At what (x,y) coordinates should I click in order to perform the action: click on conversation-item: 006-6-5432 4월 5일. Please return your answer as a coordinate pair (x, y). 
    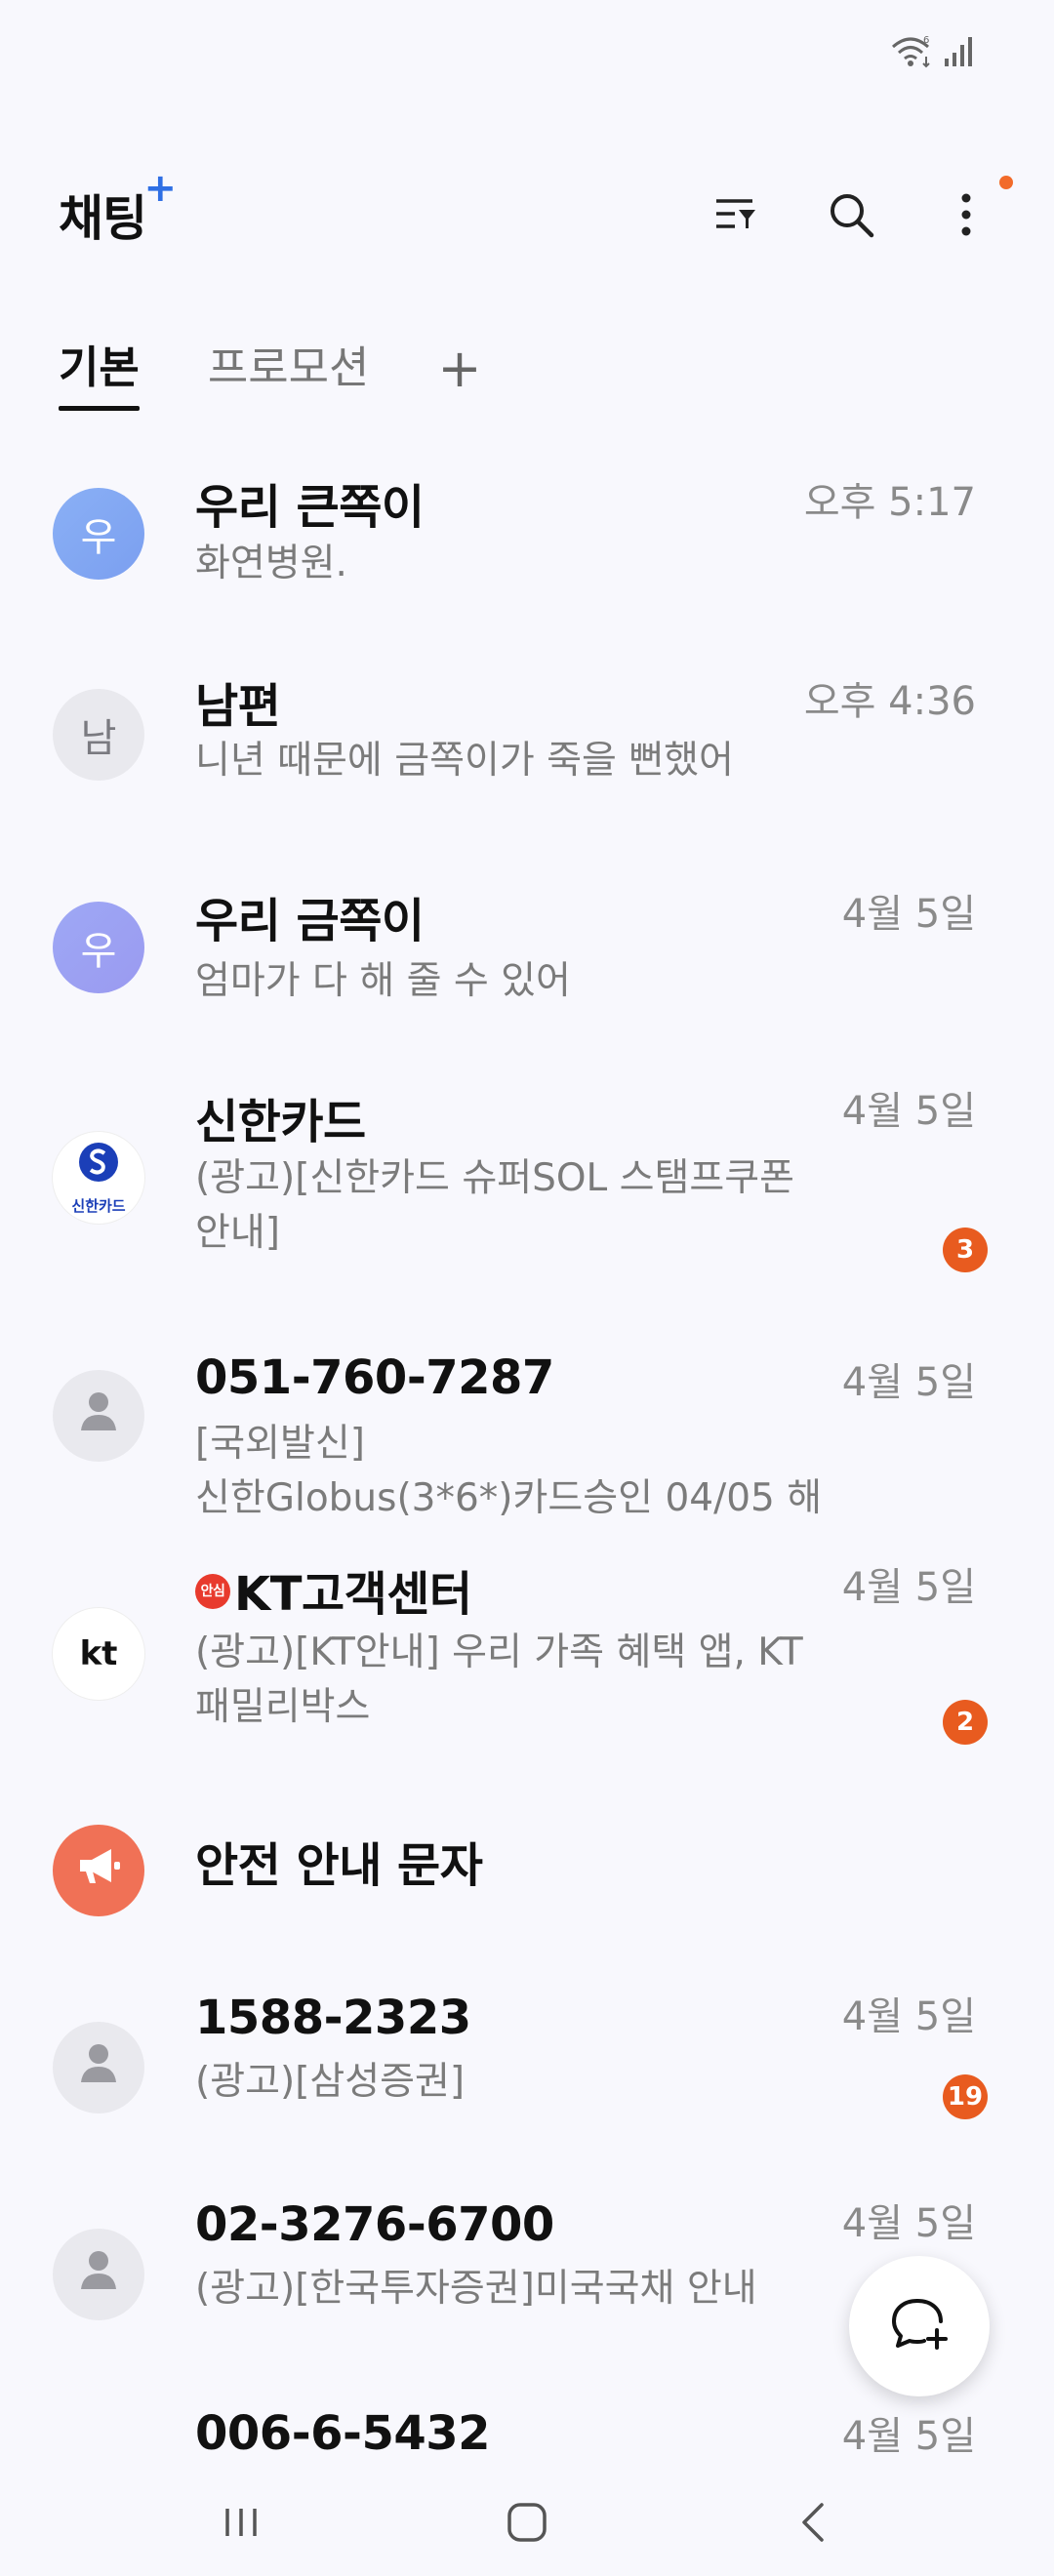
    Looking at the image, I should click on (527, 2434).